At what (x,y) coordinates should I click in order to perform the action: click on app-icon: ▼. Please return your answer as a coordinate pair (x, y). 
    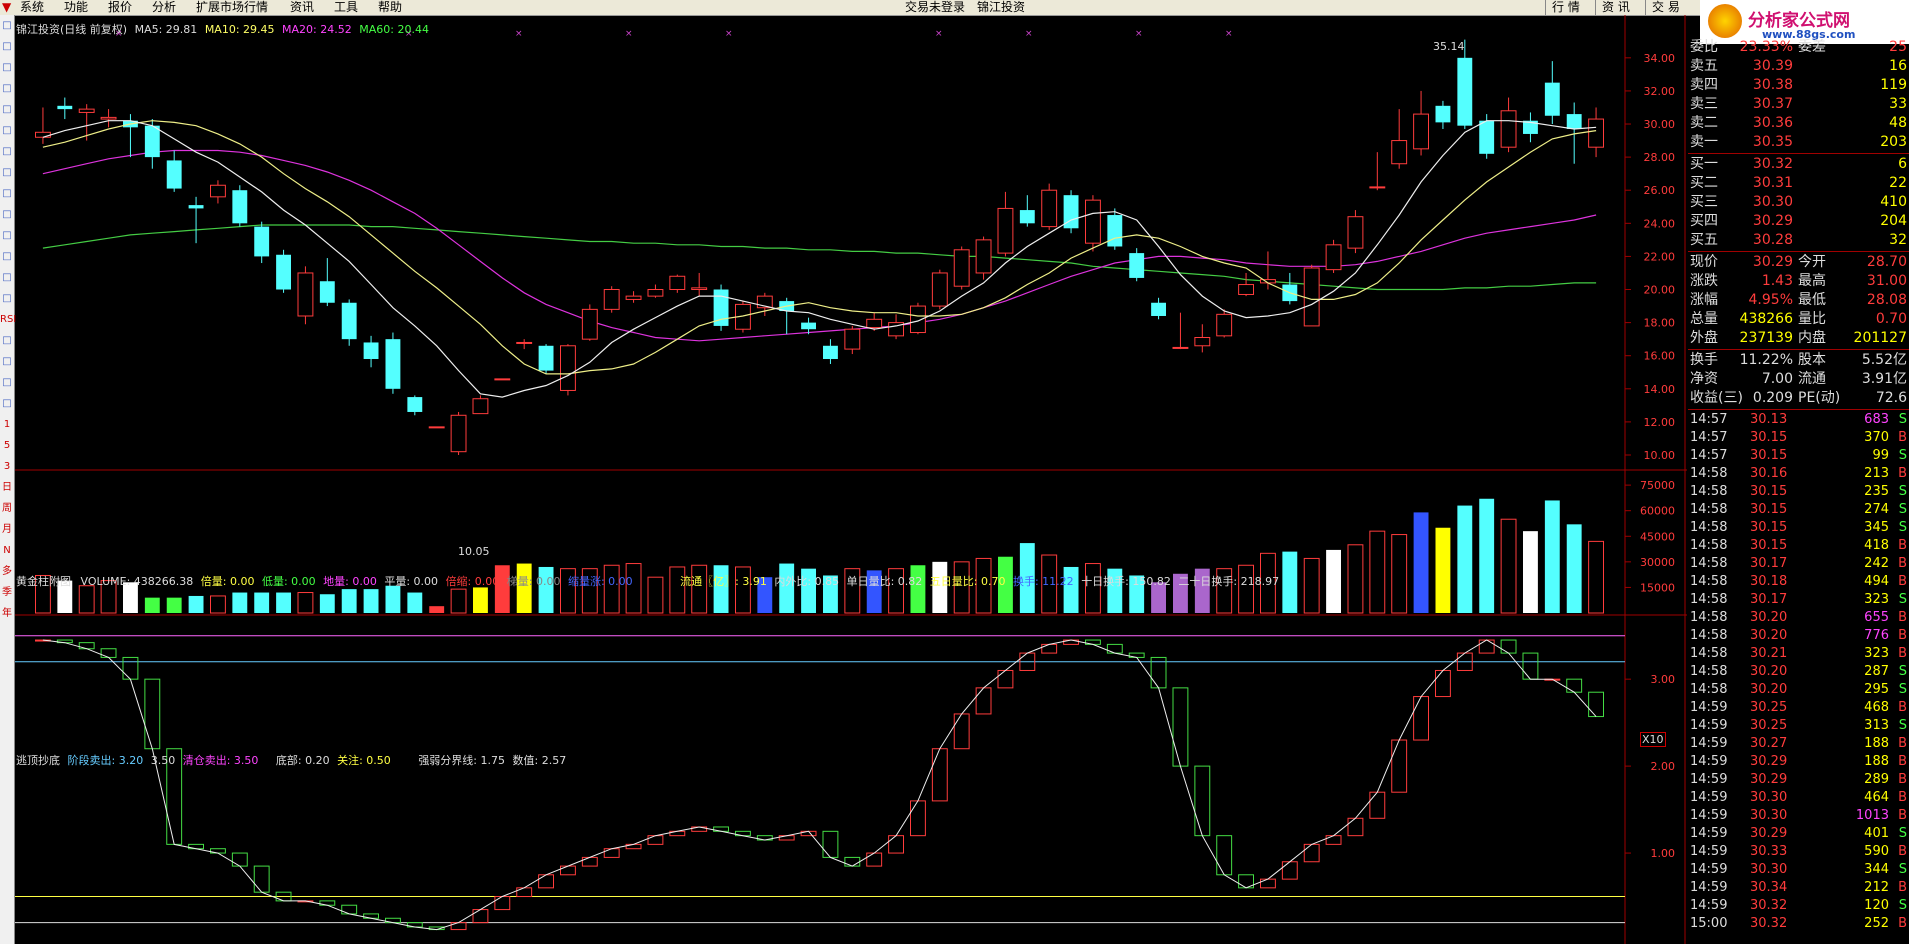
    Looking at the image, I should click on (6, 7).